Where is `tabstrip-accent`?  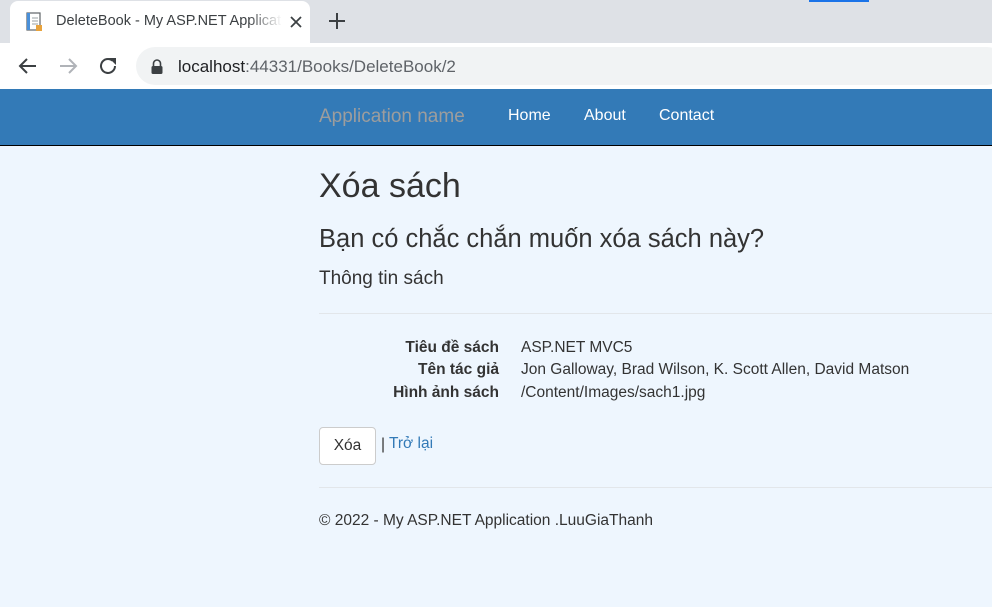
tabstrip-accent is located at coordinates (839, 1).